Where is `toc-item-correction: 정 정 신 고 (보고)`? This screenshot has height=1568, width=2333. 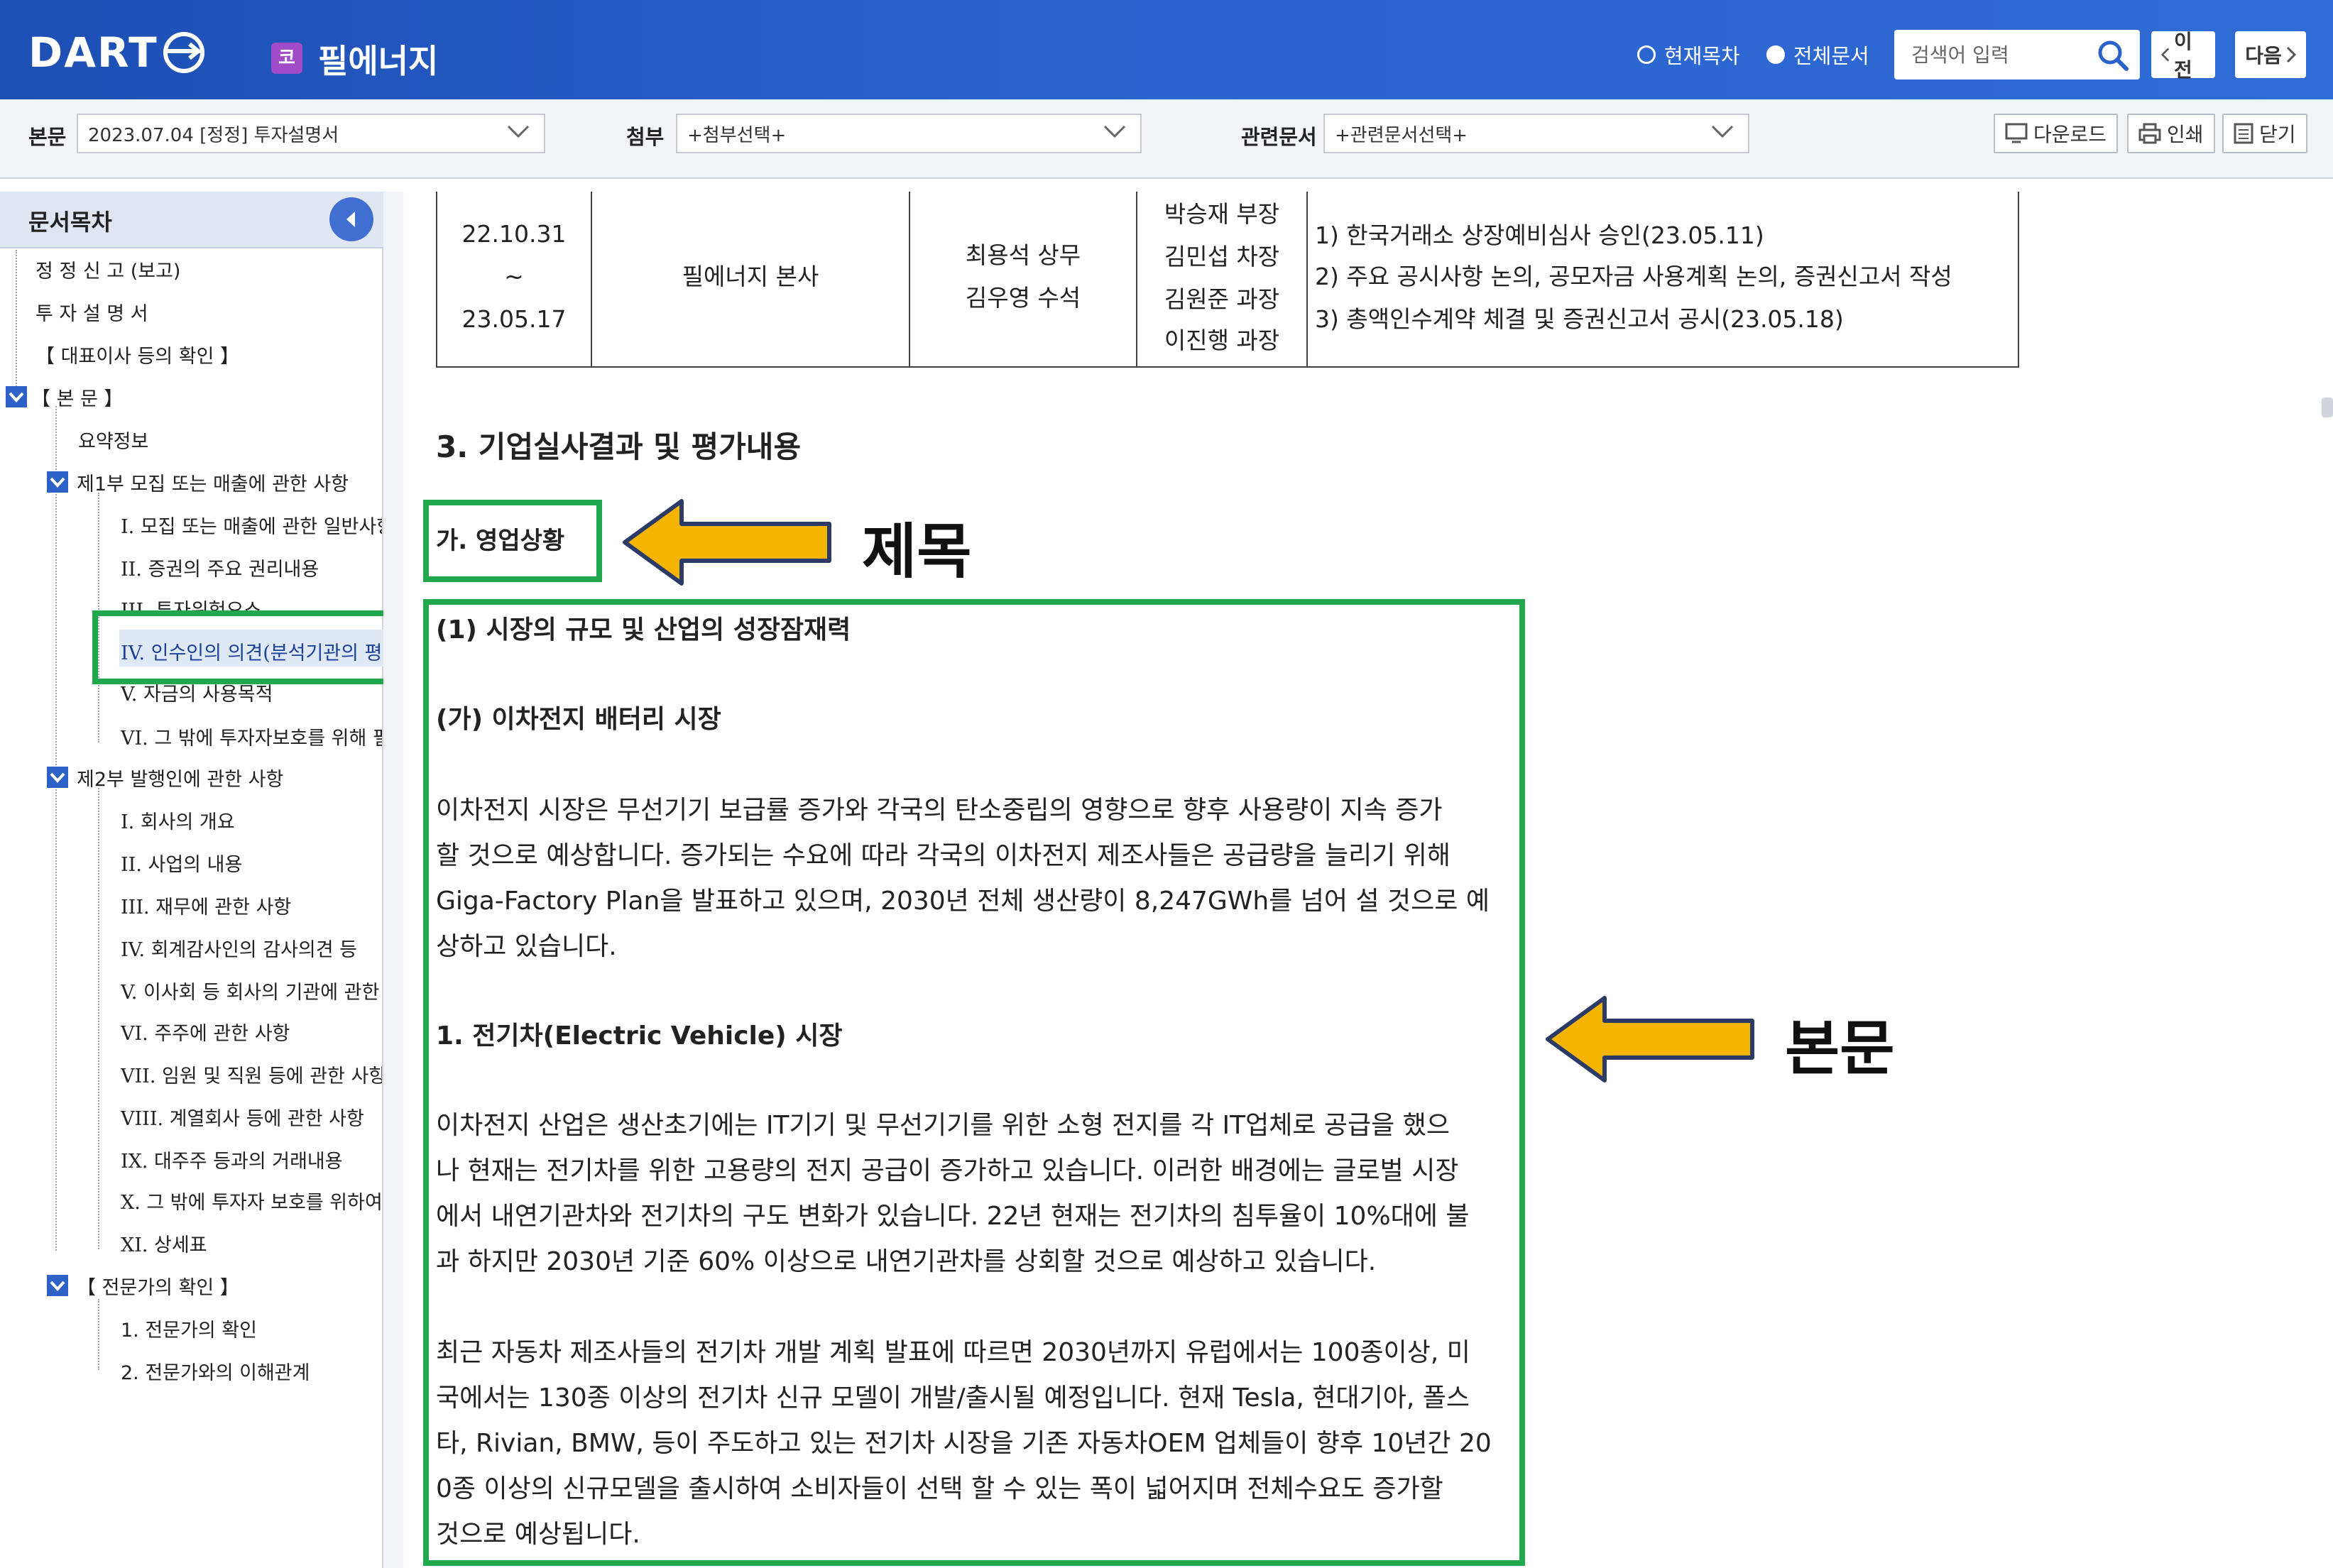 toc-item-correction: 정 정 신 고 (보고) is located at coordinates (206, 269).